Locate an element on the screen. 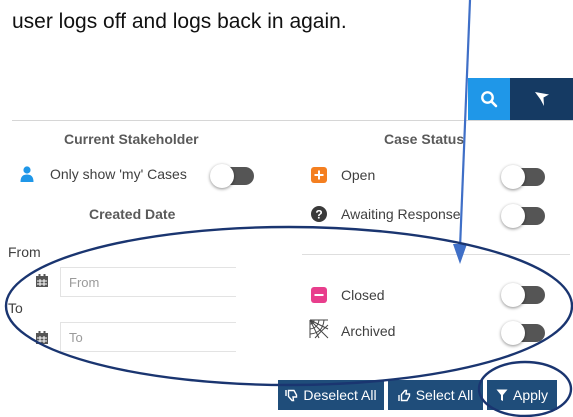 The height and width of the screenshot is (417, 573). only-my-cases-toggle is located at coordinates (232, 176).